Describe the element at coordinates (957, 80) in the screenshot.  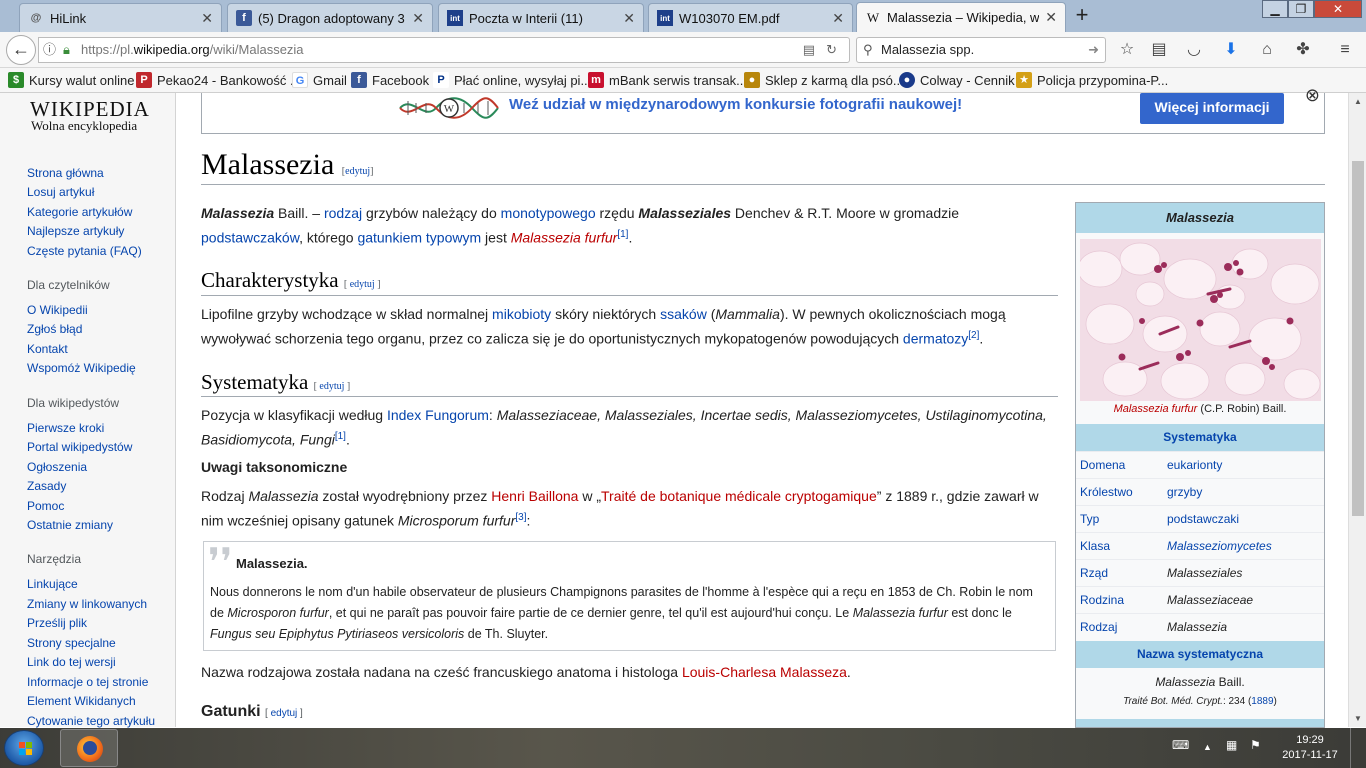
I see `bookmark-item: ● Colway - Cennik` at that location.